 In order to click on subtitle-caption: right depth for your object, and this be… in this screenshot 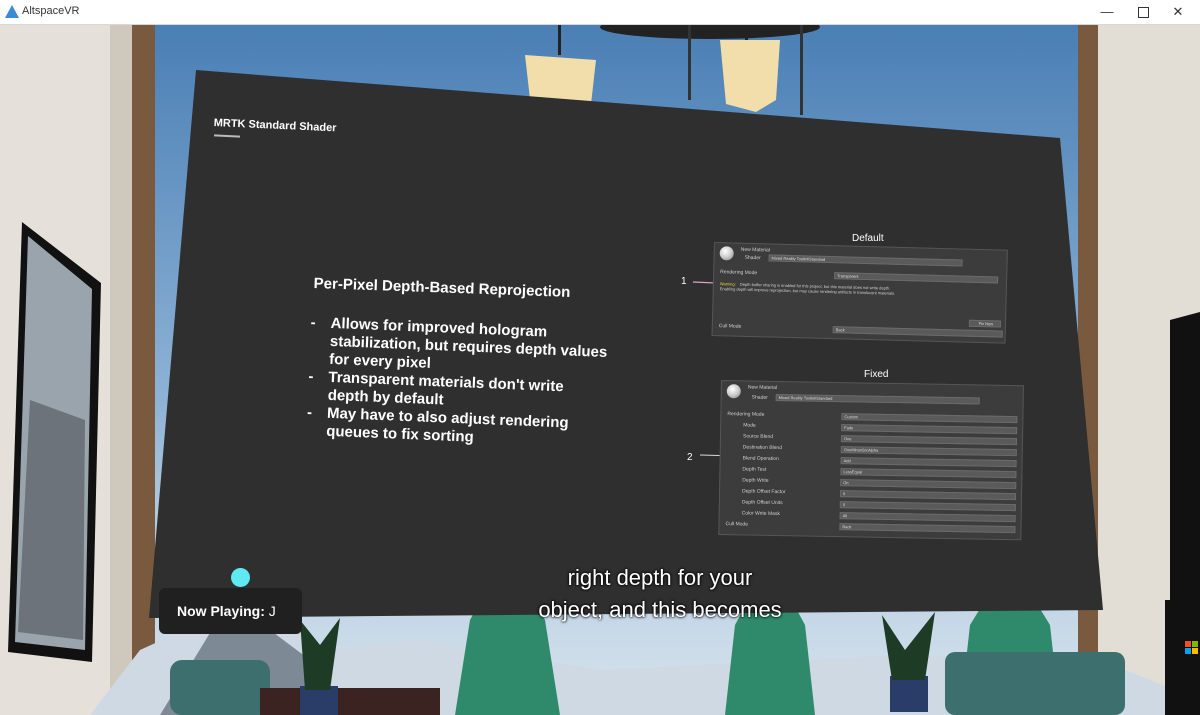, I will do `click(660, 594)`.